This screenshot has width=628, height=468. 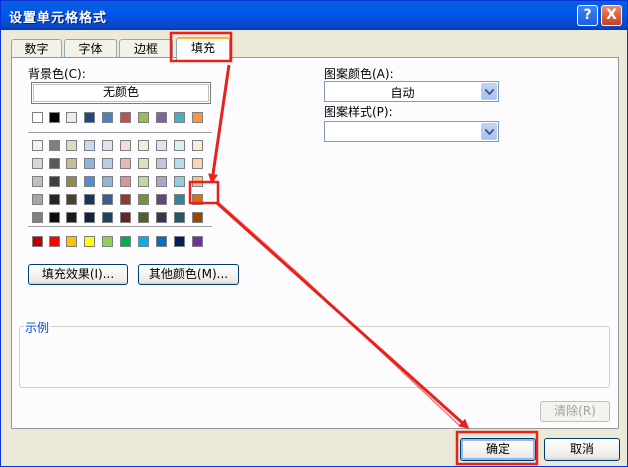 What do you see at coordinates (146, 49) in the screenshot?
I see `tab-border: 边框` at bounding box center [146, 49].